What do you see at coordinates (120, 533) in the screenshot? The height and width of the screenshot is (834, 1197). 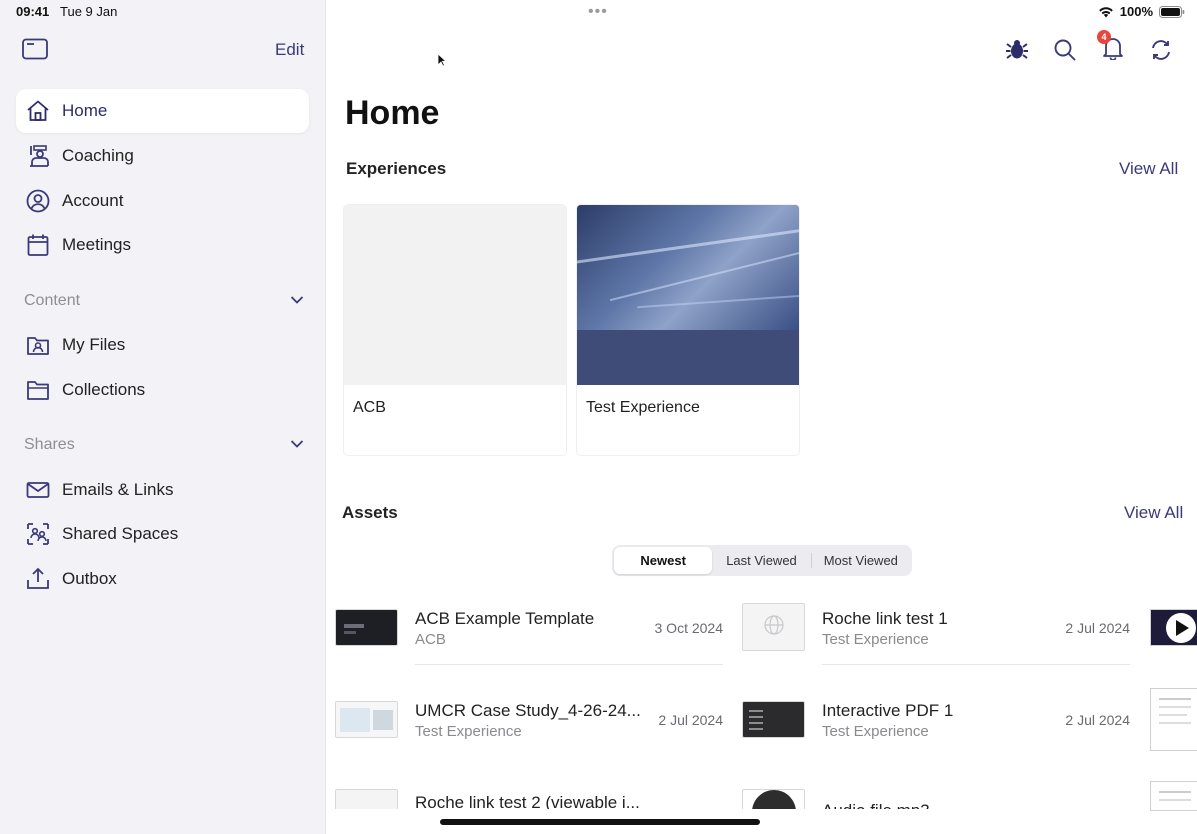 I see `sidebar-item-label: Shared Spaces` at bounding box center [120, 533].